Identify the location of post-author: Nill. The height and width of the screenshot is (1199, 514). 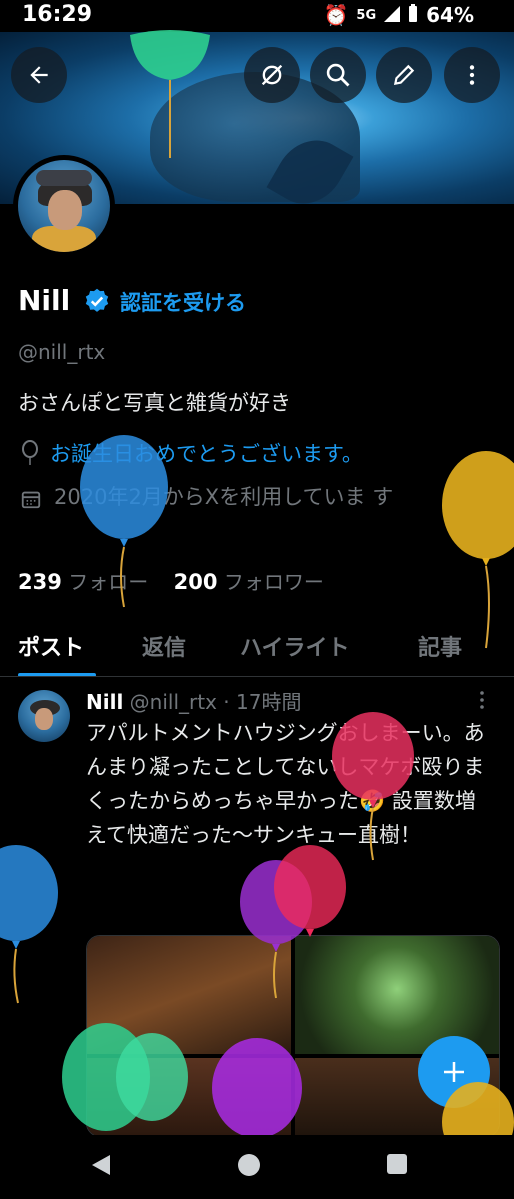
(104, 702).